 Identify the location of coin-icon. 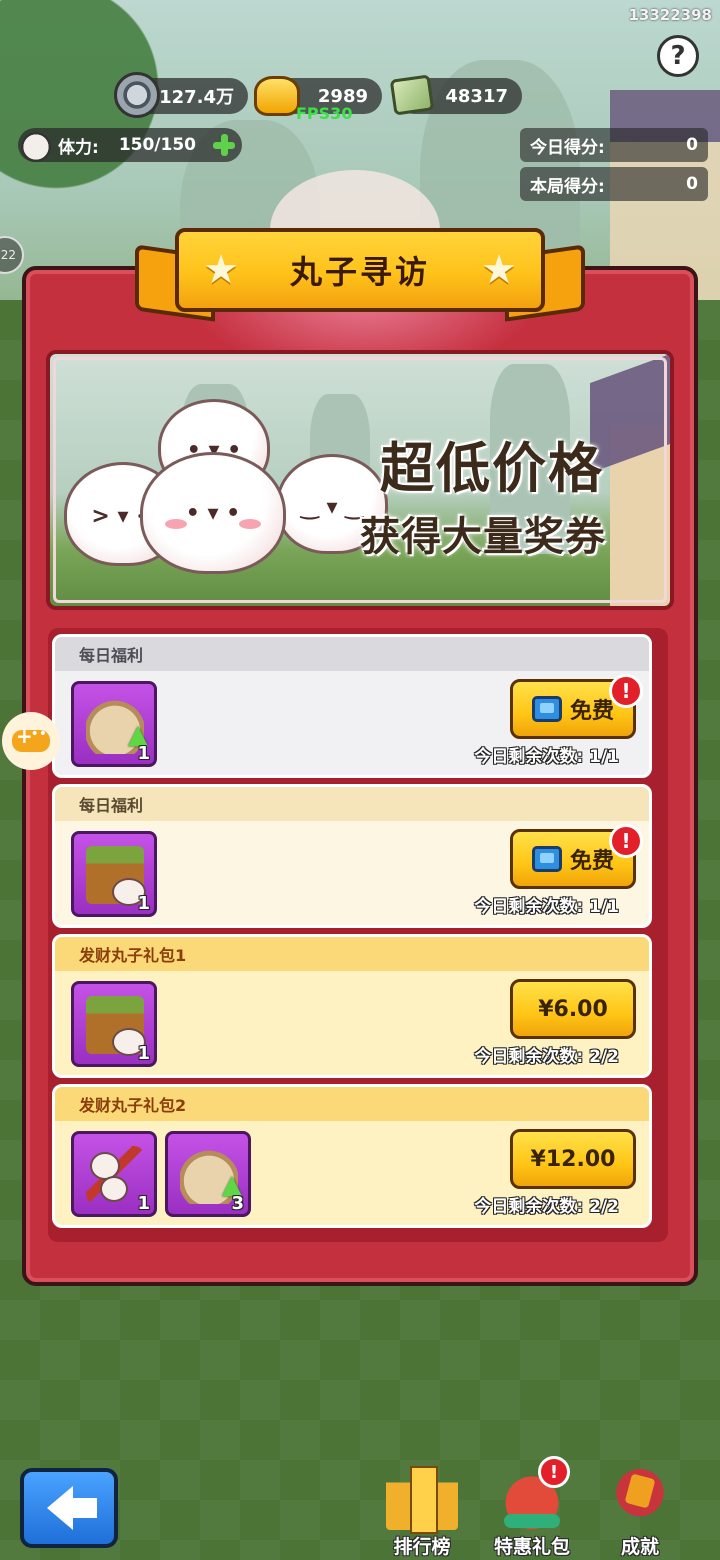
(137, 95).